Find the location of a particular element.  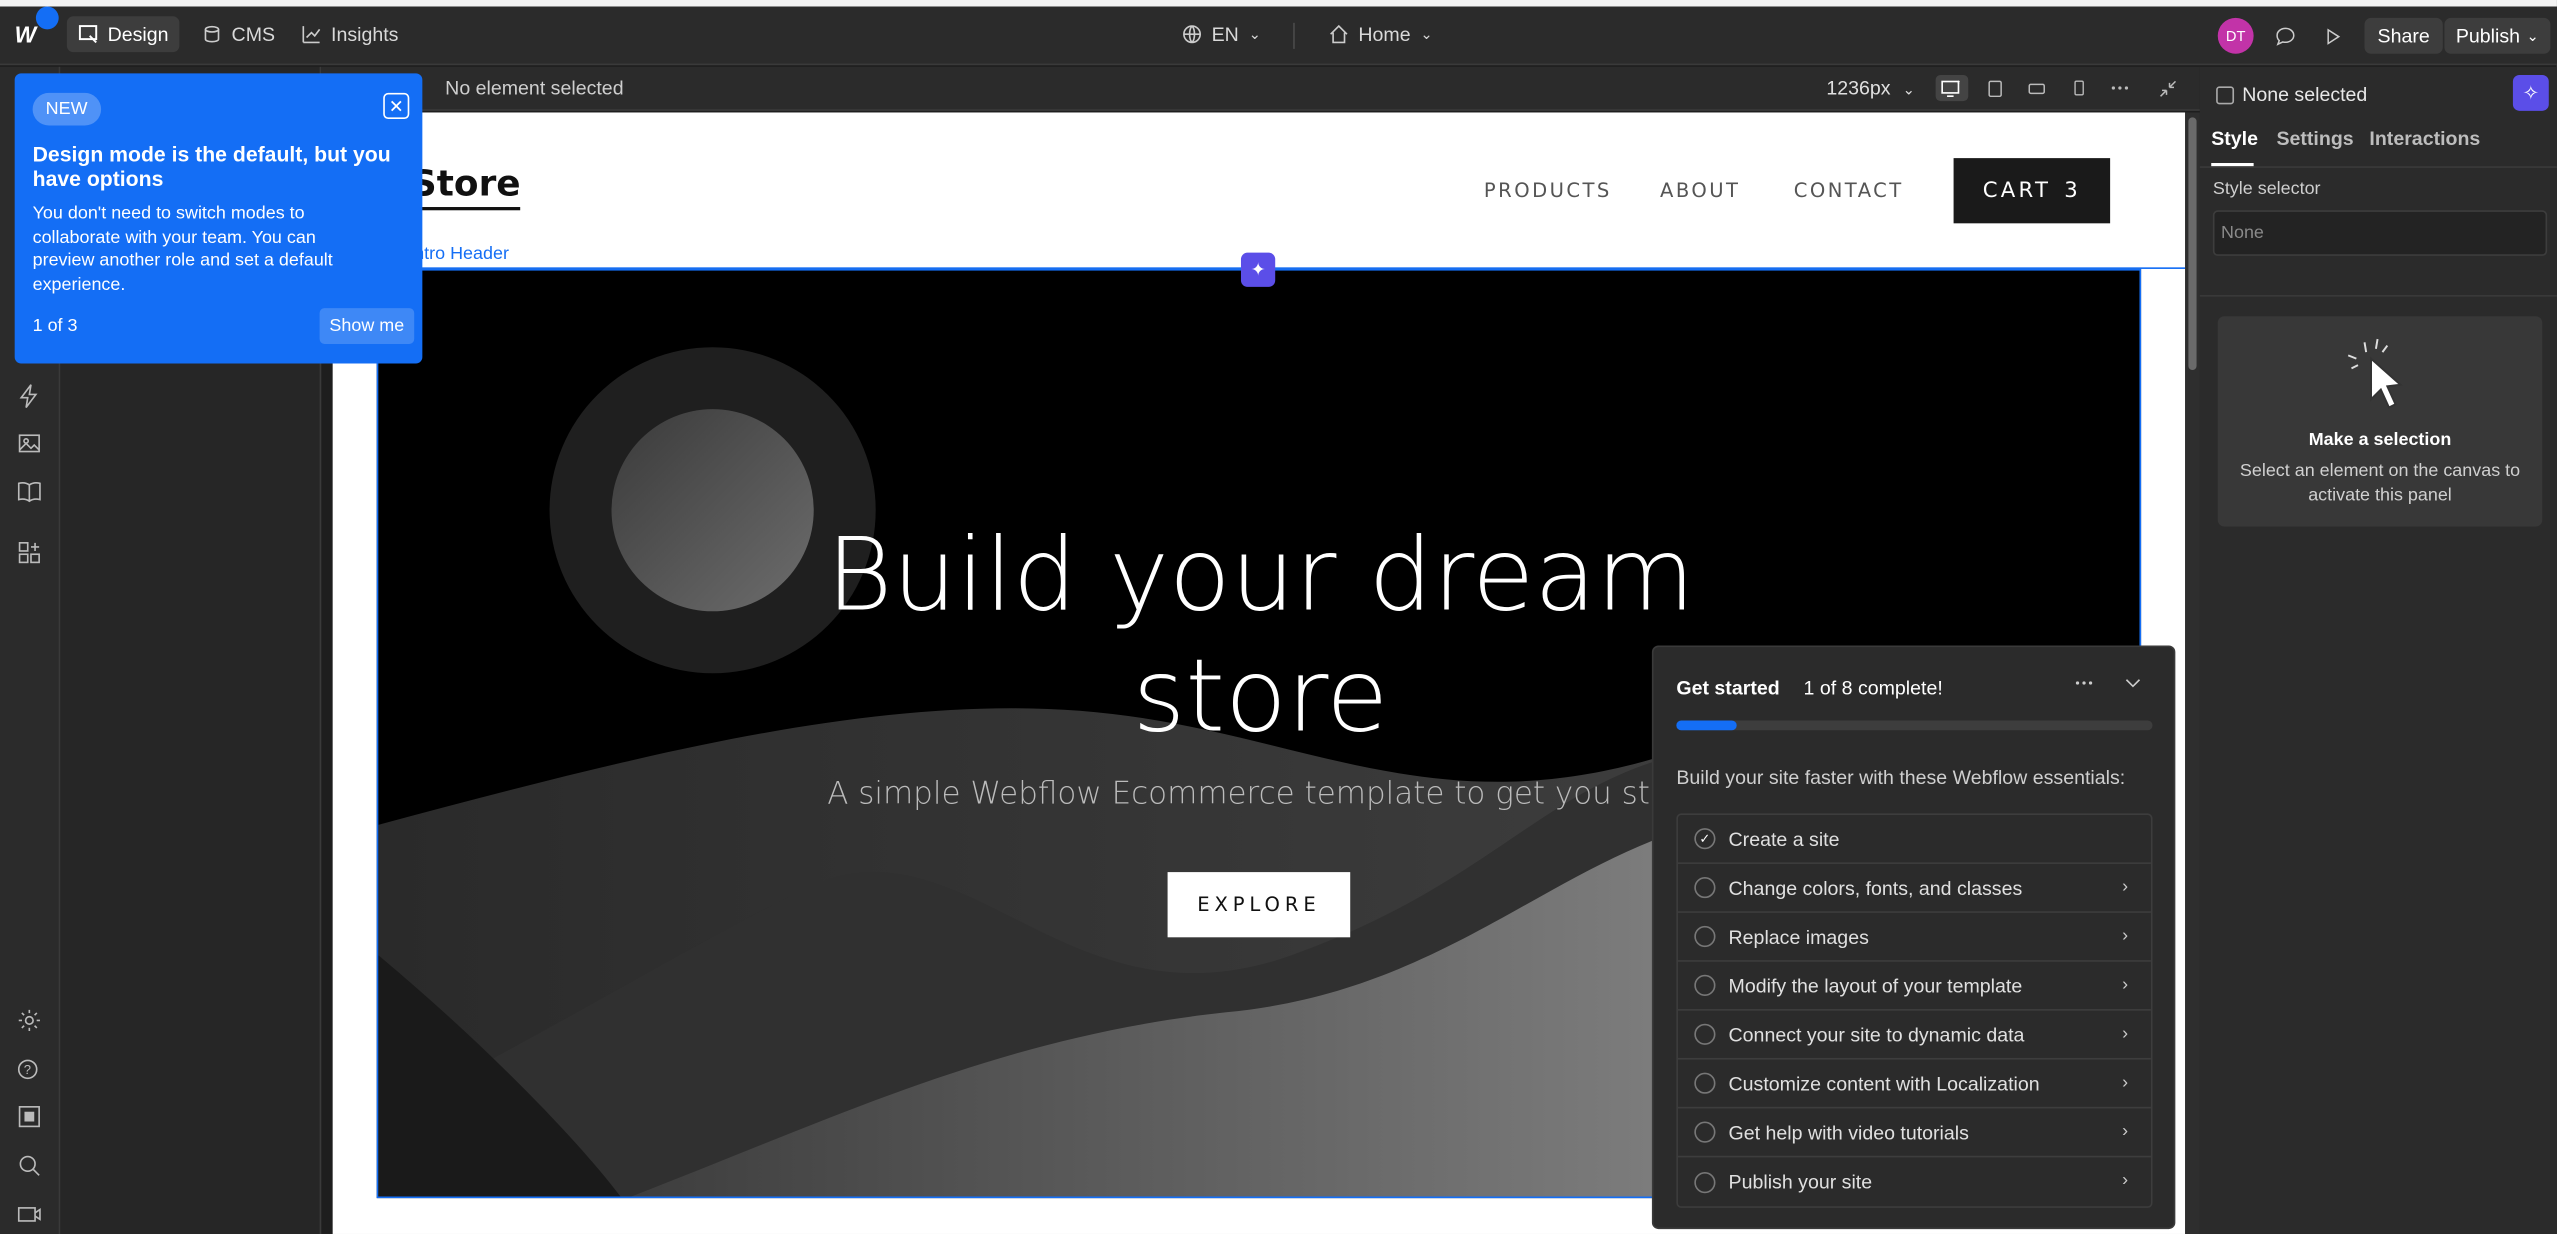

ai-assistant-sparkle-icon: ✧ is located at coordinates (2530, 92).